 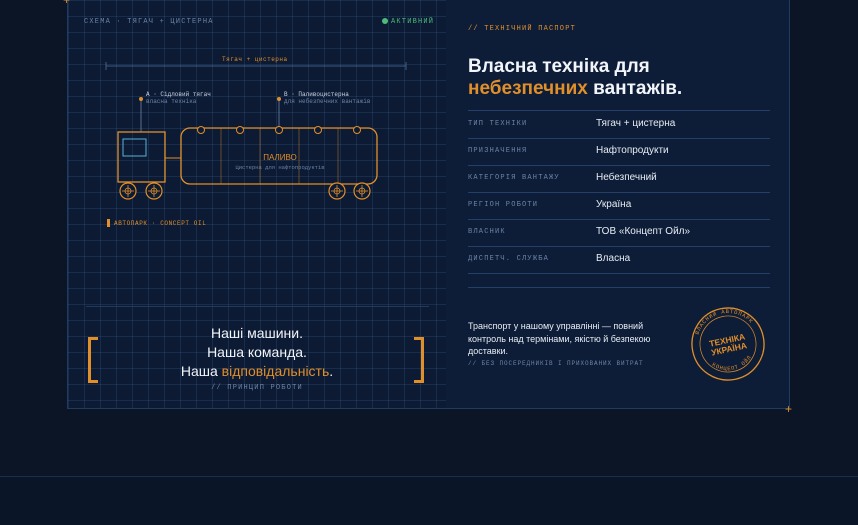 I want to click on title-accent: небезпечних, so click(x=528, y=88).